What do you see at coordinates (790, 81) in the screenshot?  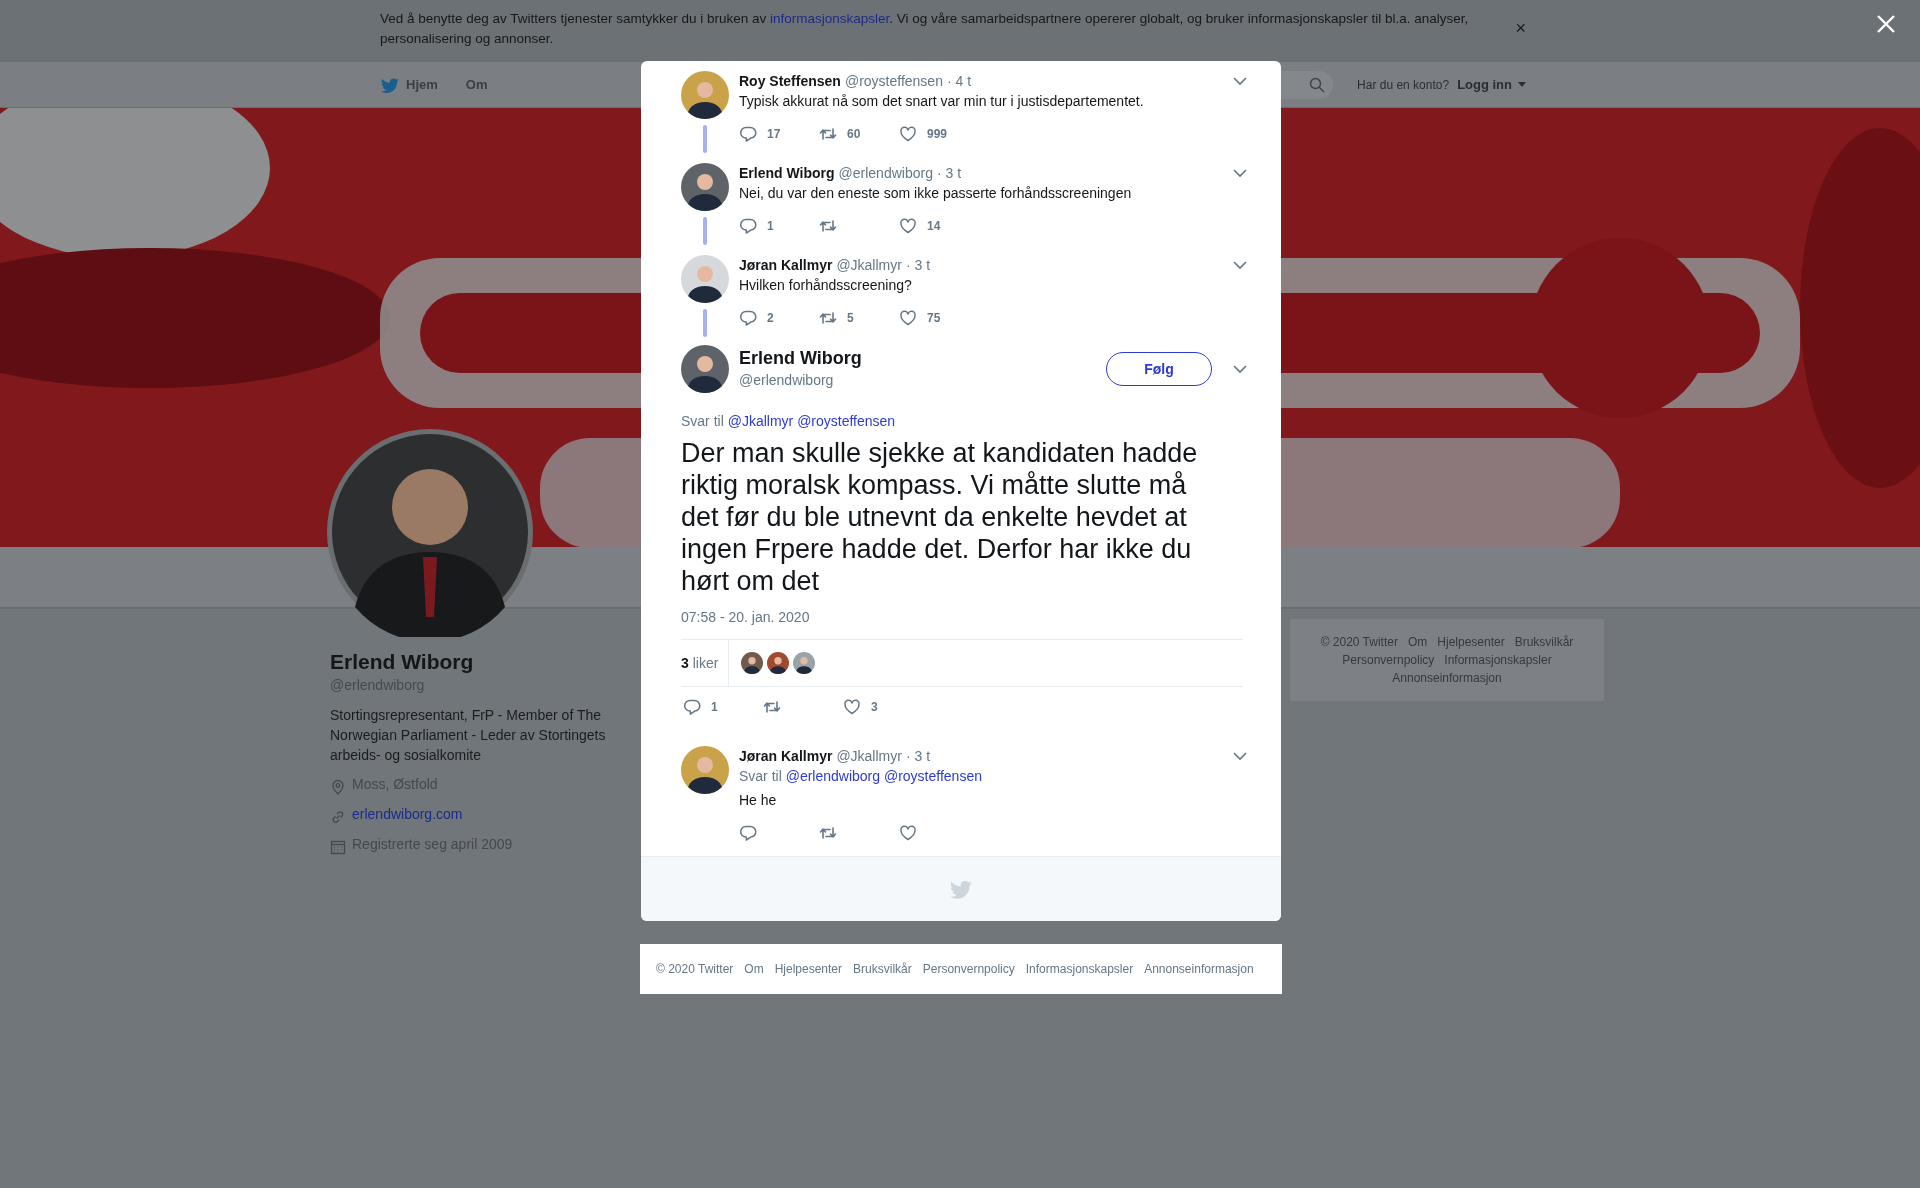 I see `author-name: Roy Steffensen` at bounding box center [790, 81].